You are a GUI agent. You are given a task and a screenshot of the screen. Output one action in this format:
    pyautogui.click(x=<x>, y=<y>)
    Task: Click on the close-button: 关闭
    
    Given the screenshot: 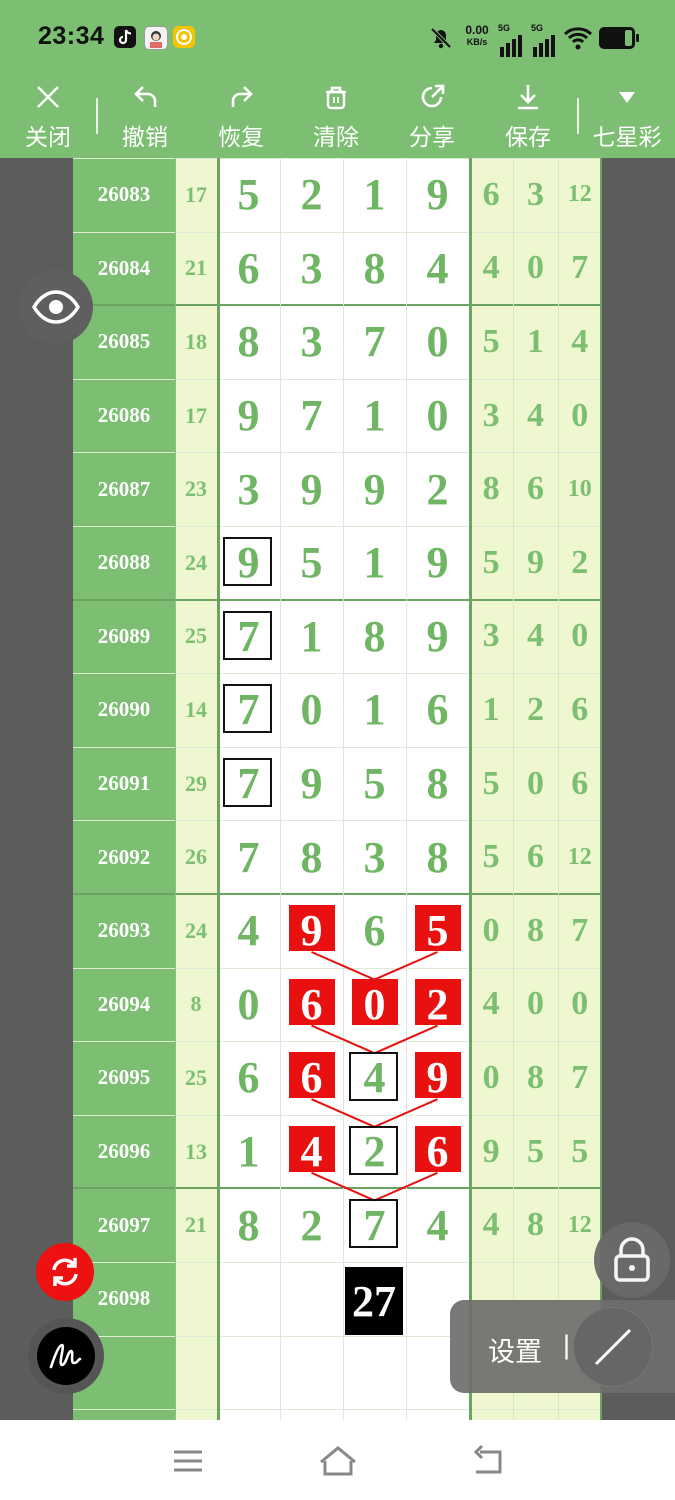 What is the action you would take?
    pyautogui.click(x=48, y=117)
    